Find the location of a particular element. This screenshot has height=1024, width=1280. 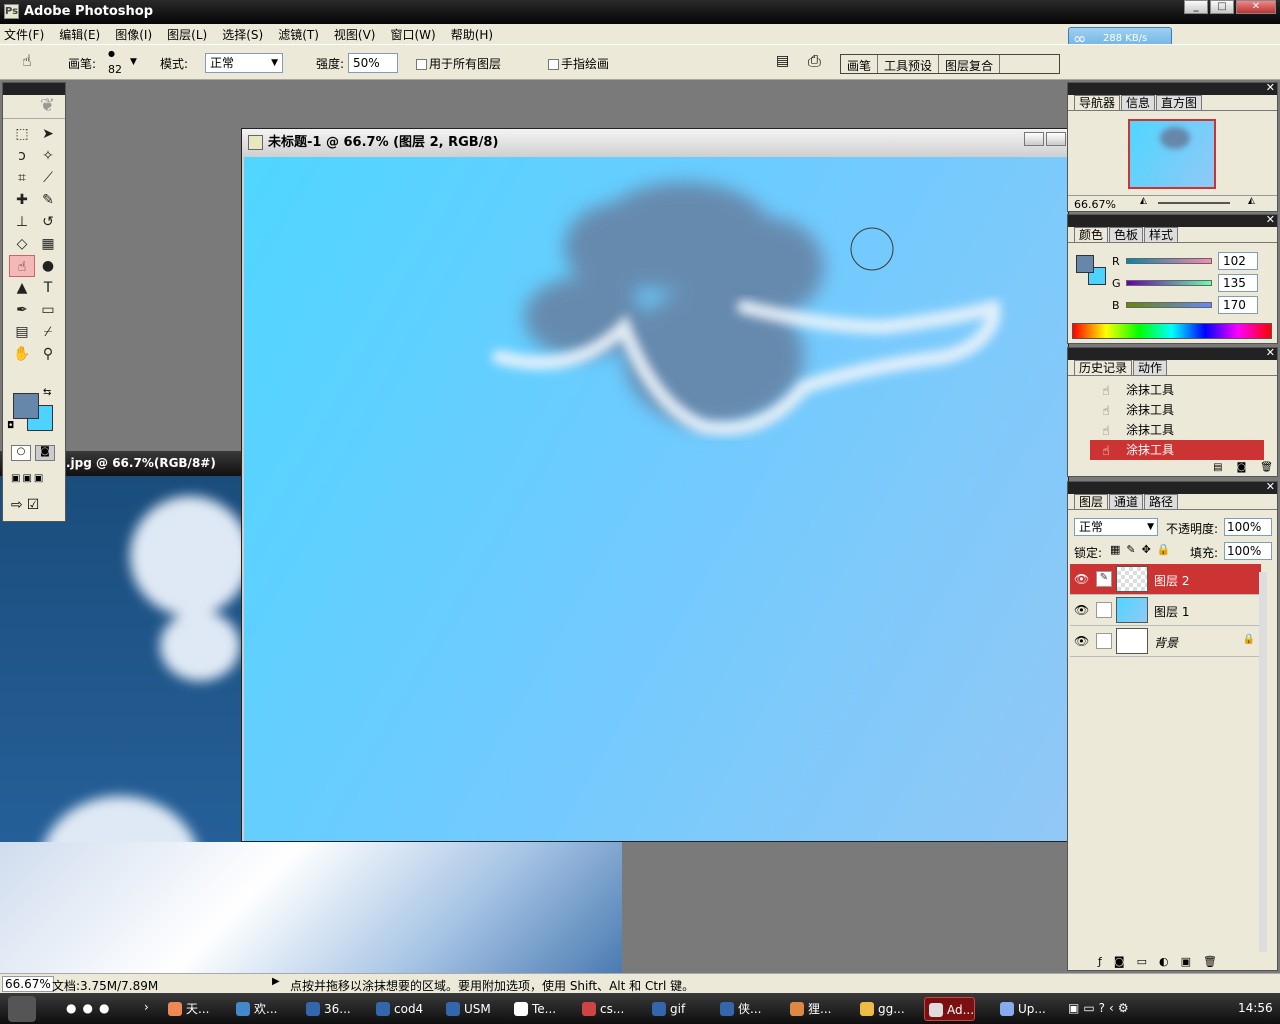

new-group-icon: ▭ is located at coordinates (1142, 961).